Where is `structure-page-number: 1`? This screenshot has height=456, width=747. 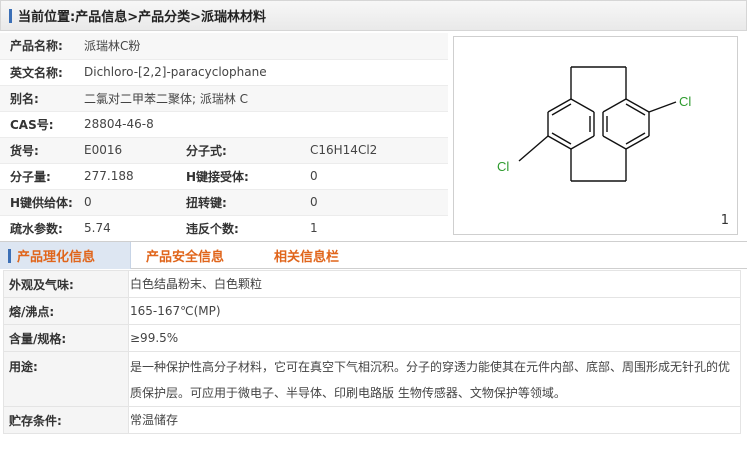 structure-page-number: 1 is located at coordinates (725, 220).